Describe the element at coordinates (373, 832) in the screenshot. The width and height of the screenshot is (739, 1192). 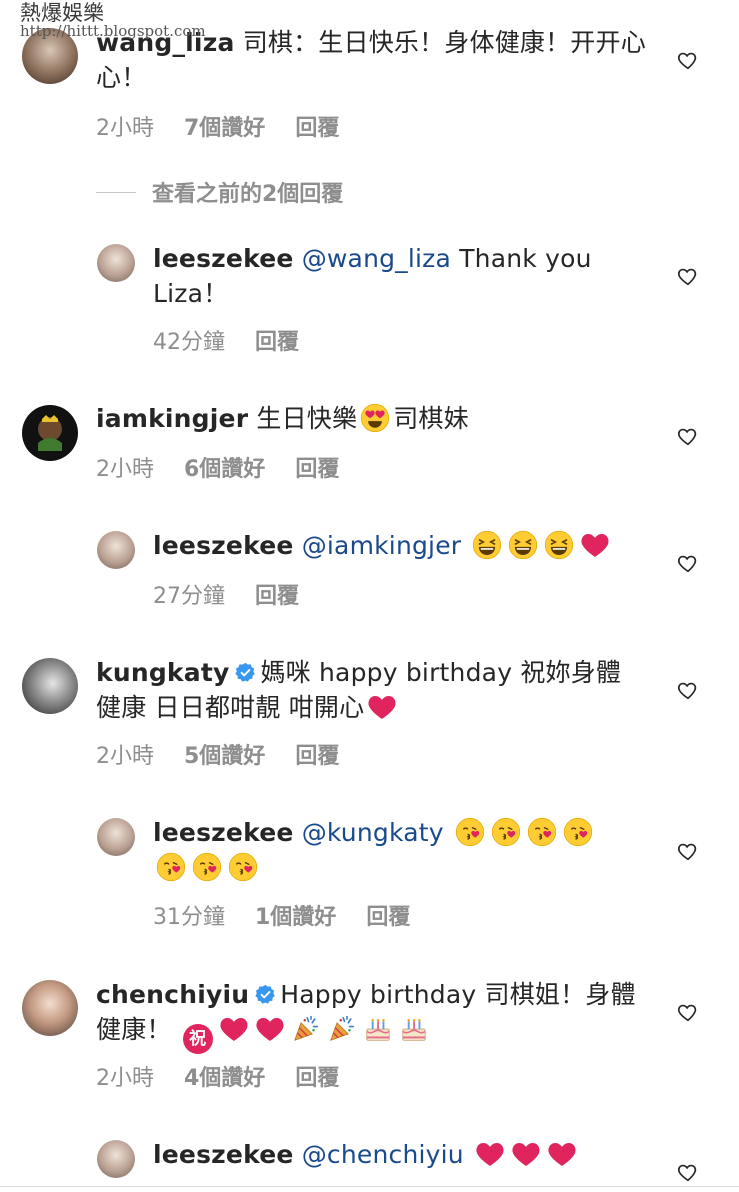
I see `mention-link: @kungkaty` at that location.